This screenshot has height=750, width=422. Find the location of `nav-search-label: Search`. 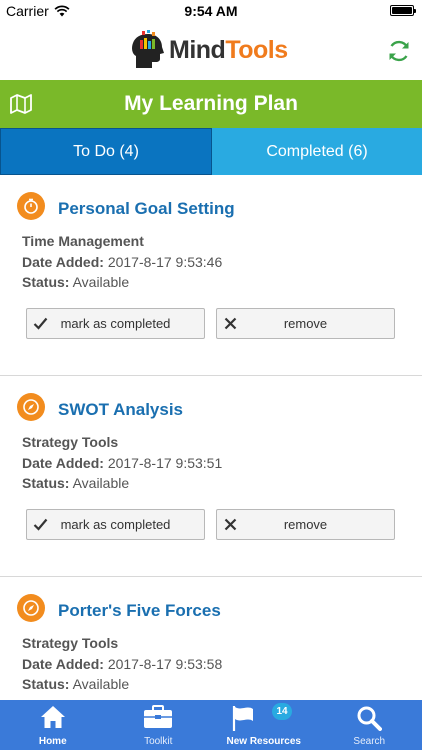

nav-search-label: Search is located at coordinates (369, 741).